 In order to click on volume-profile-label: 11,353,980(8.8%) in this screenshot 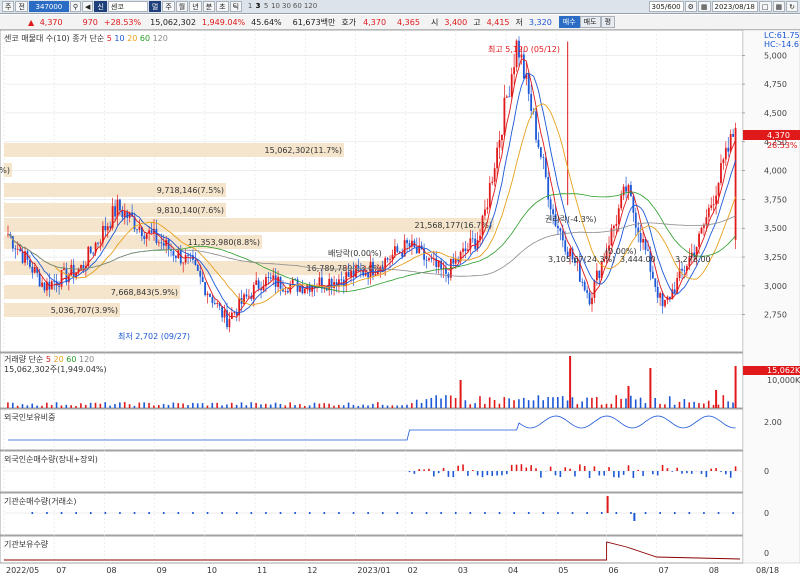, I will do `click(224, 242)`.